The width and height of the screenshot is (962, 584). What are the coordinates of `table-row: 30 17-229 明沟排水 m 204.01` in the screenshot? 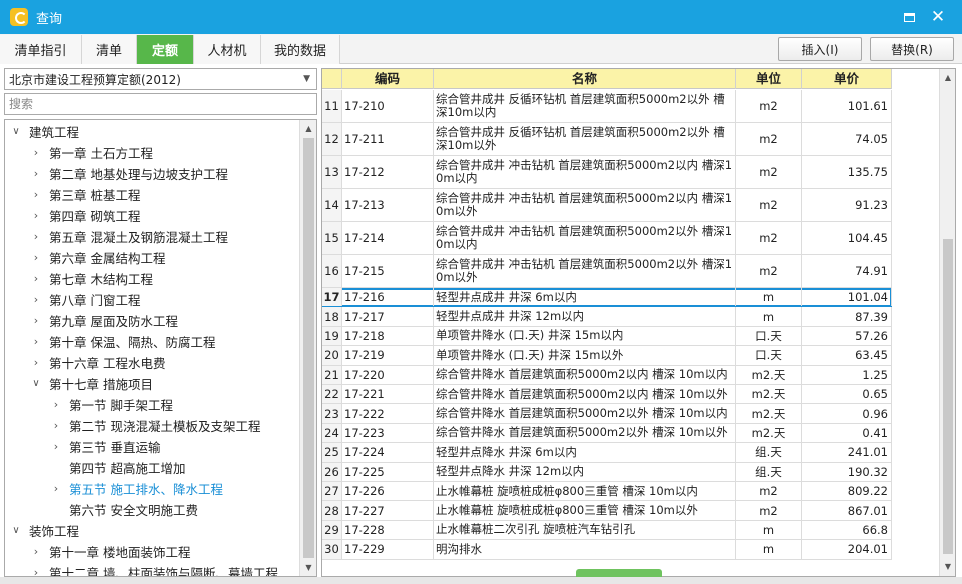 It's located at (607, 550).